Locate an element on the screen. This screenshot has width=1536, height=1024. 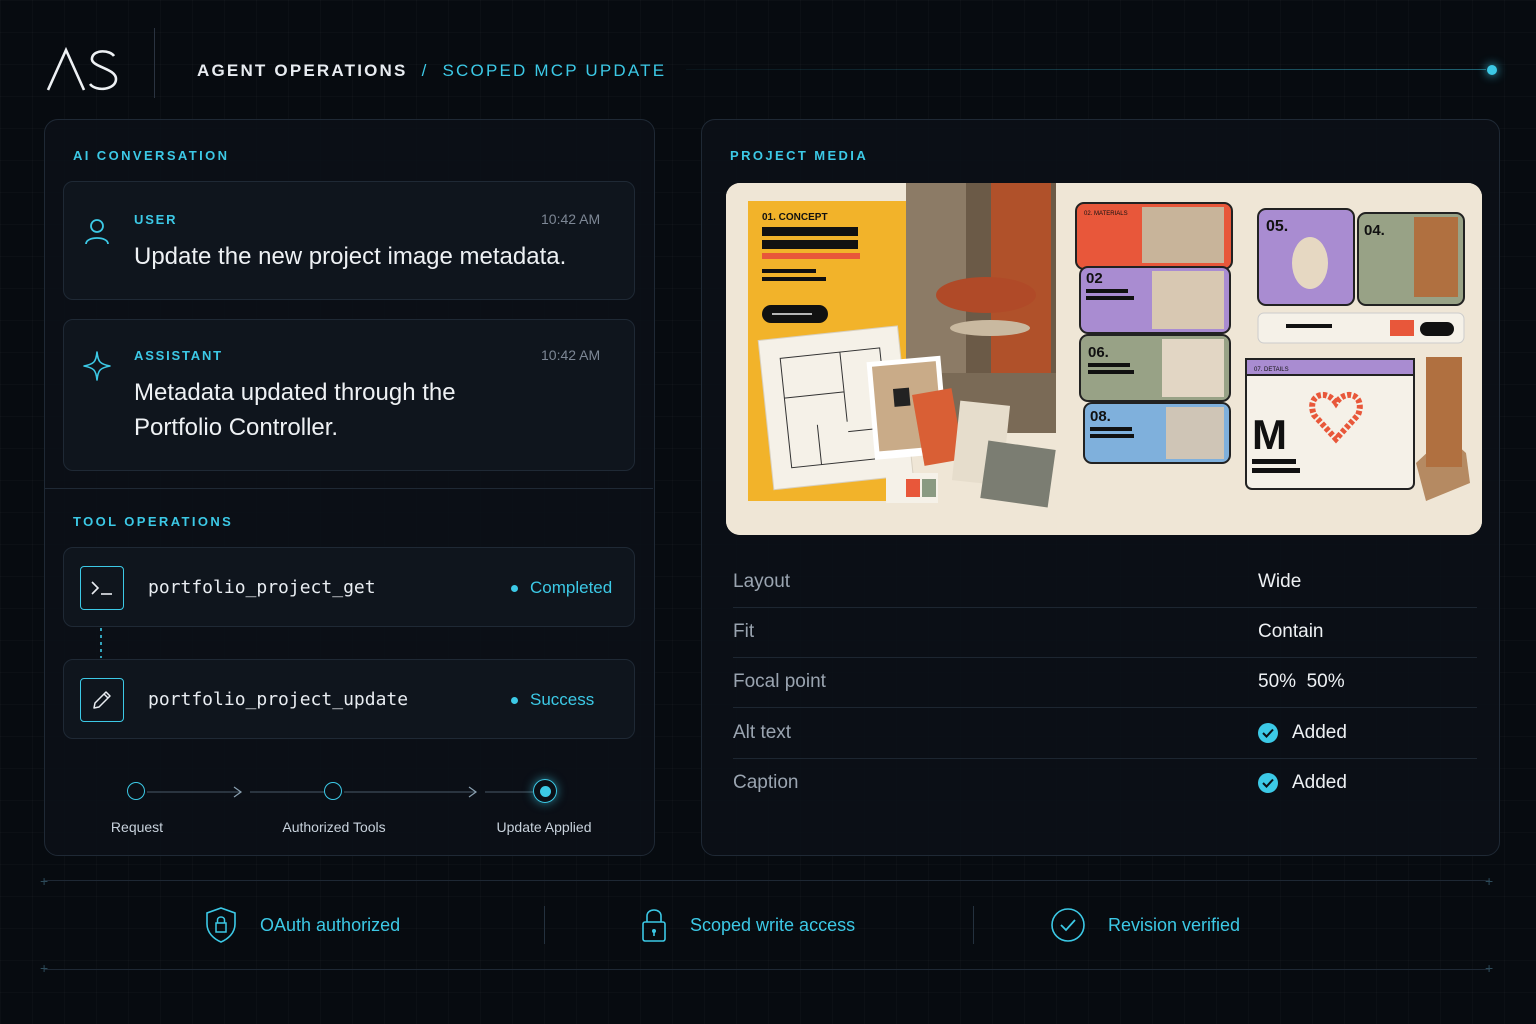
footer-revision: Revision verified is located at coordinates (1145, 925).